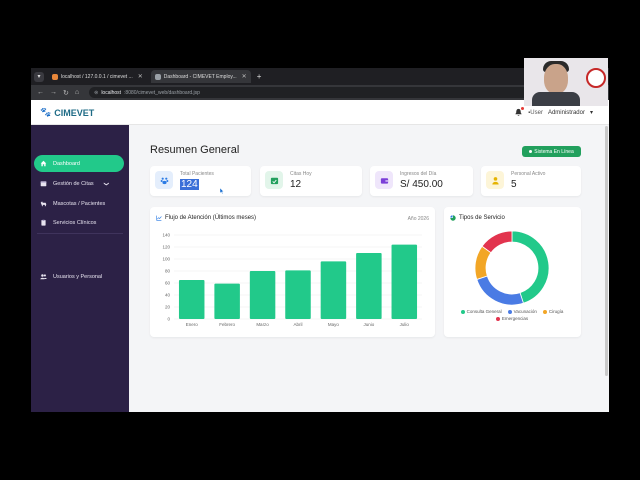 Image resolution: width=640 pixels, height=480 pixels. What do you see at coordinates (74, 112) in the screenshot?
I see `brand-name: CIMEVET` at bounding box center [74, 112].